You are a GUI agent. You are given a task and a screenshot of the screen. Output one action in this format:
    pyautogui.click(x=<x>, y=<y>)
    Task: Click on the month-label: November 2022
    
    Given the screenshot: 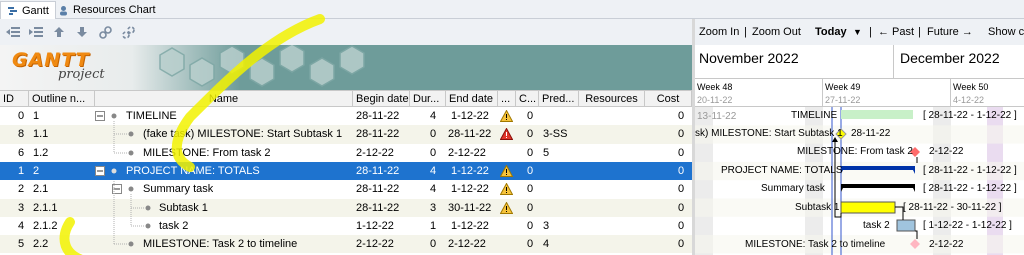 What is the action you would take?
    pyautogui.click(x=749, y=58)
    